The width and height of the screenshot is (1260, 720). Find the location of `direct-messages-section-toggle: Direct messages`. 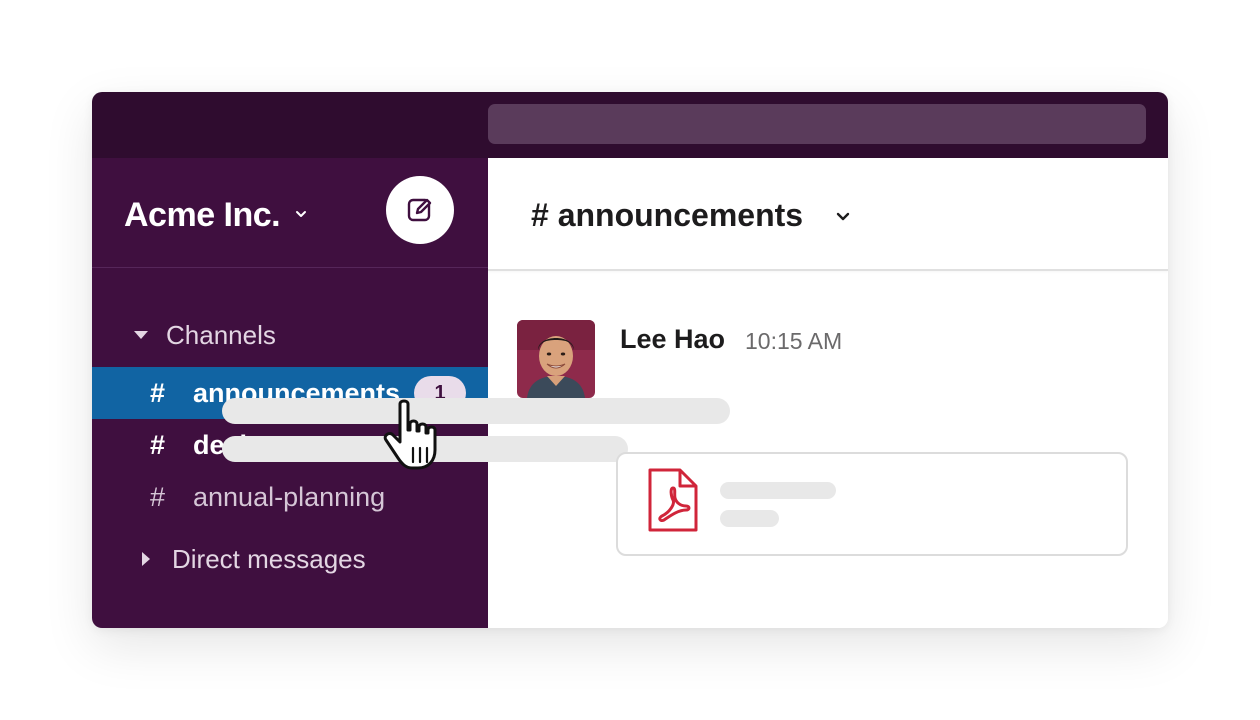

direct-messages-section-toggle: Direct messages is located at coordinates (252, 559).